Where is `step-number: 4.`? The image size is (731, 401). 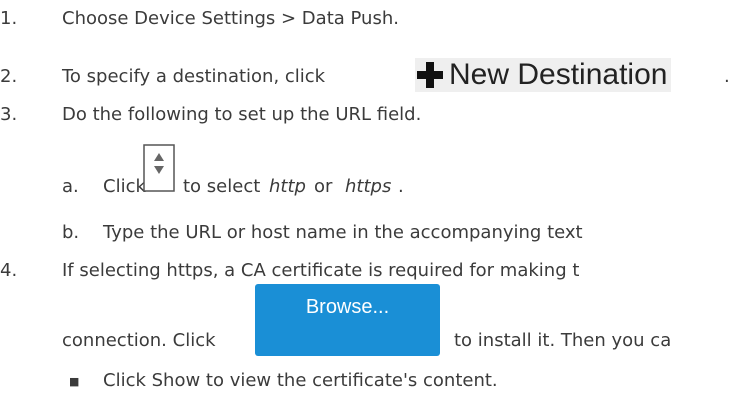
step-number: 4. is located at coordinates (9, 270).